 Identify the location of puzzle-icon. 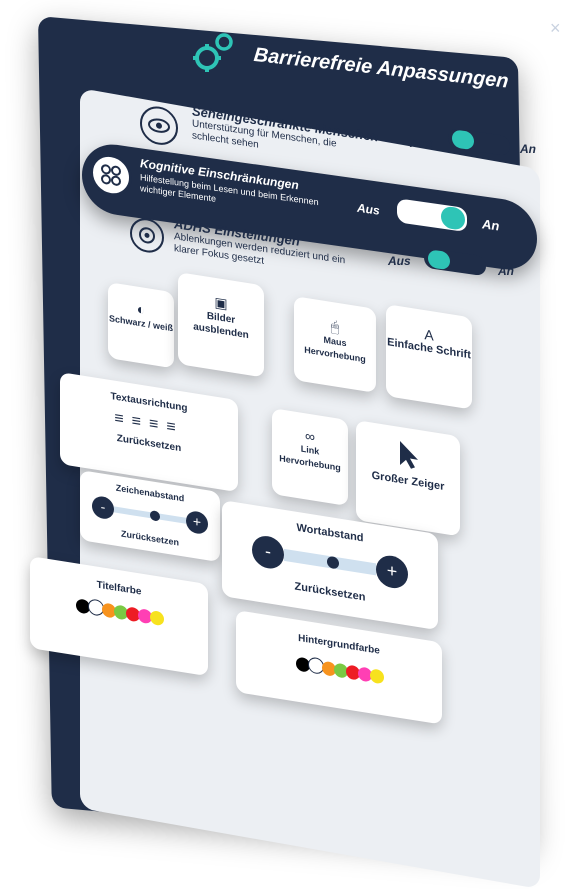
(111, 175).